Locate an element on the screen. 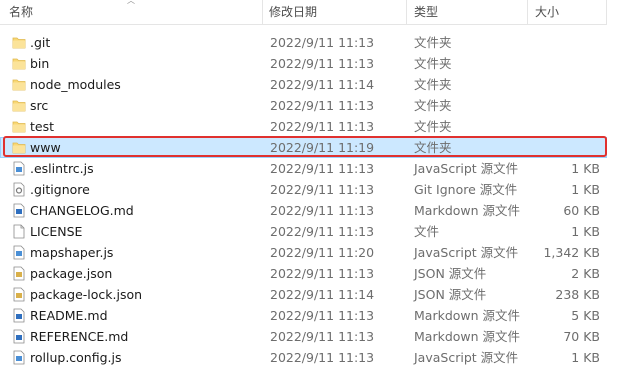  json-file-icon is located at coordinates (19, 273).